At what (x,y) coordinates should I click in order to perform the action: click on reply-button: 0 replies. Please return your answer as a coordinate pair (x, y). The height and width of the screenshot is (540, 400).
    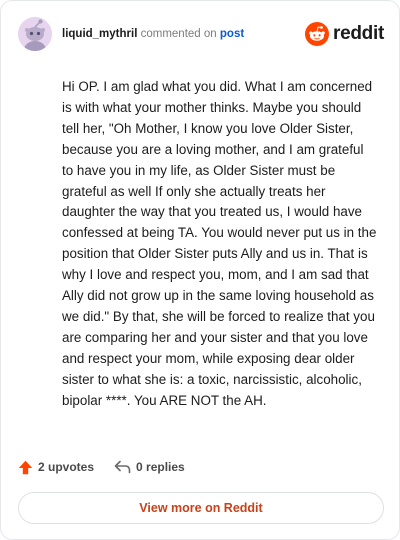
    Looking at the image, I should click on (149, 467).